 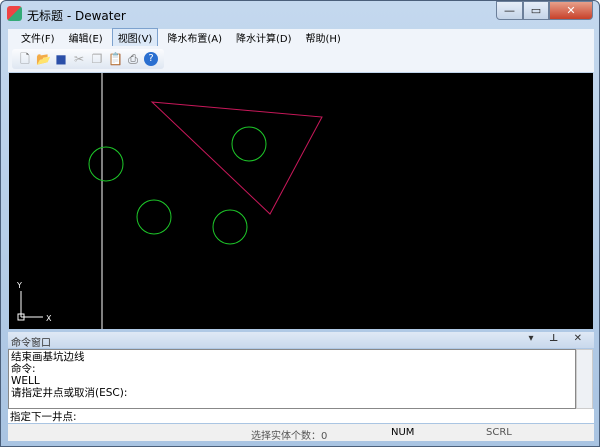 I want to click on scrl-indicator: SCRL, so click(x=499, y=432).